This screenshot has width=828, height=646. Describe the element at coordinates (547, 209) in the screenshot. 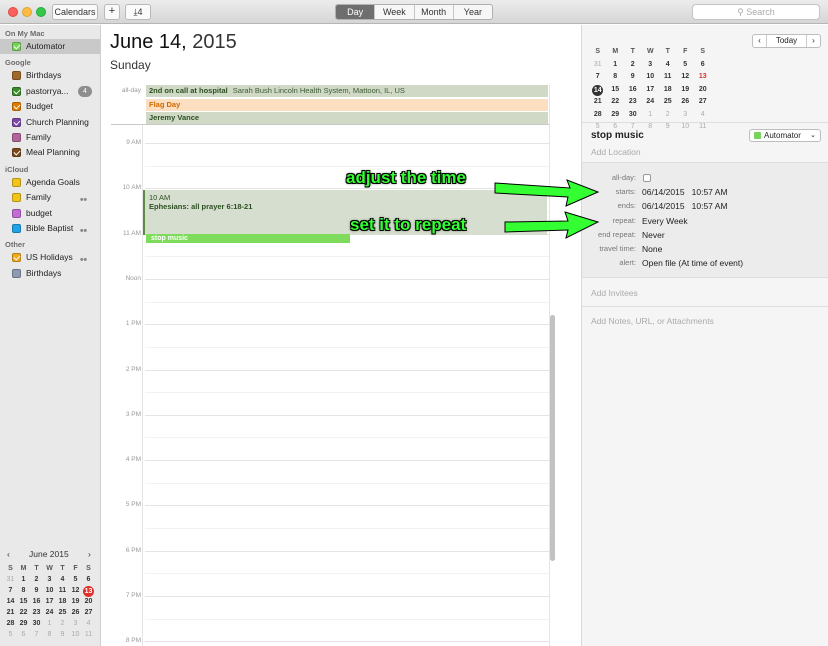

I see `annotation-arrows` at that location.